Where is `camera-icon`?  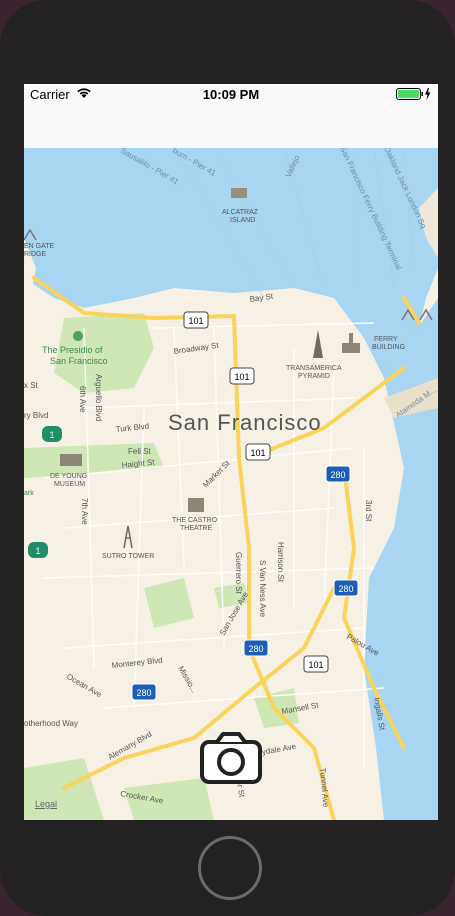
camera-icon is located at coordinates (231, 758).